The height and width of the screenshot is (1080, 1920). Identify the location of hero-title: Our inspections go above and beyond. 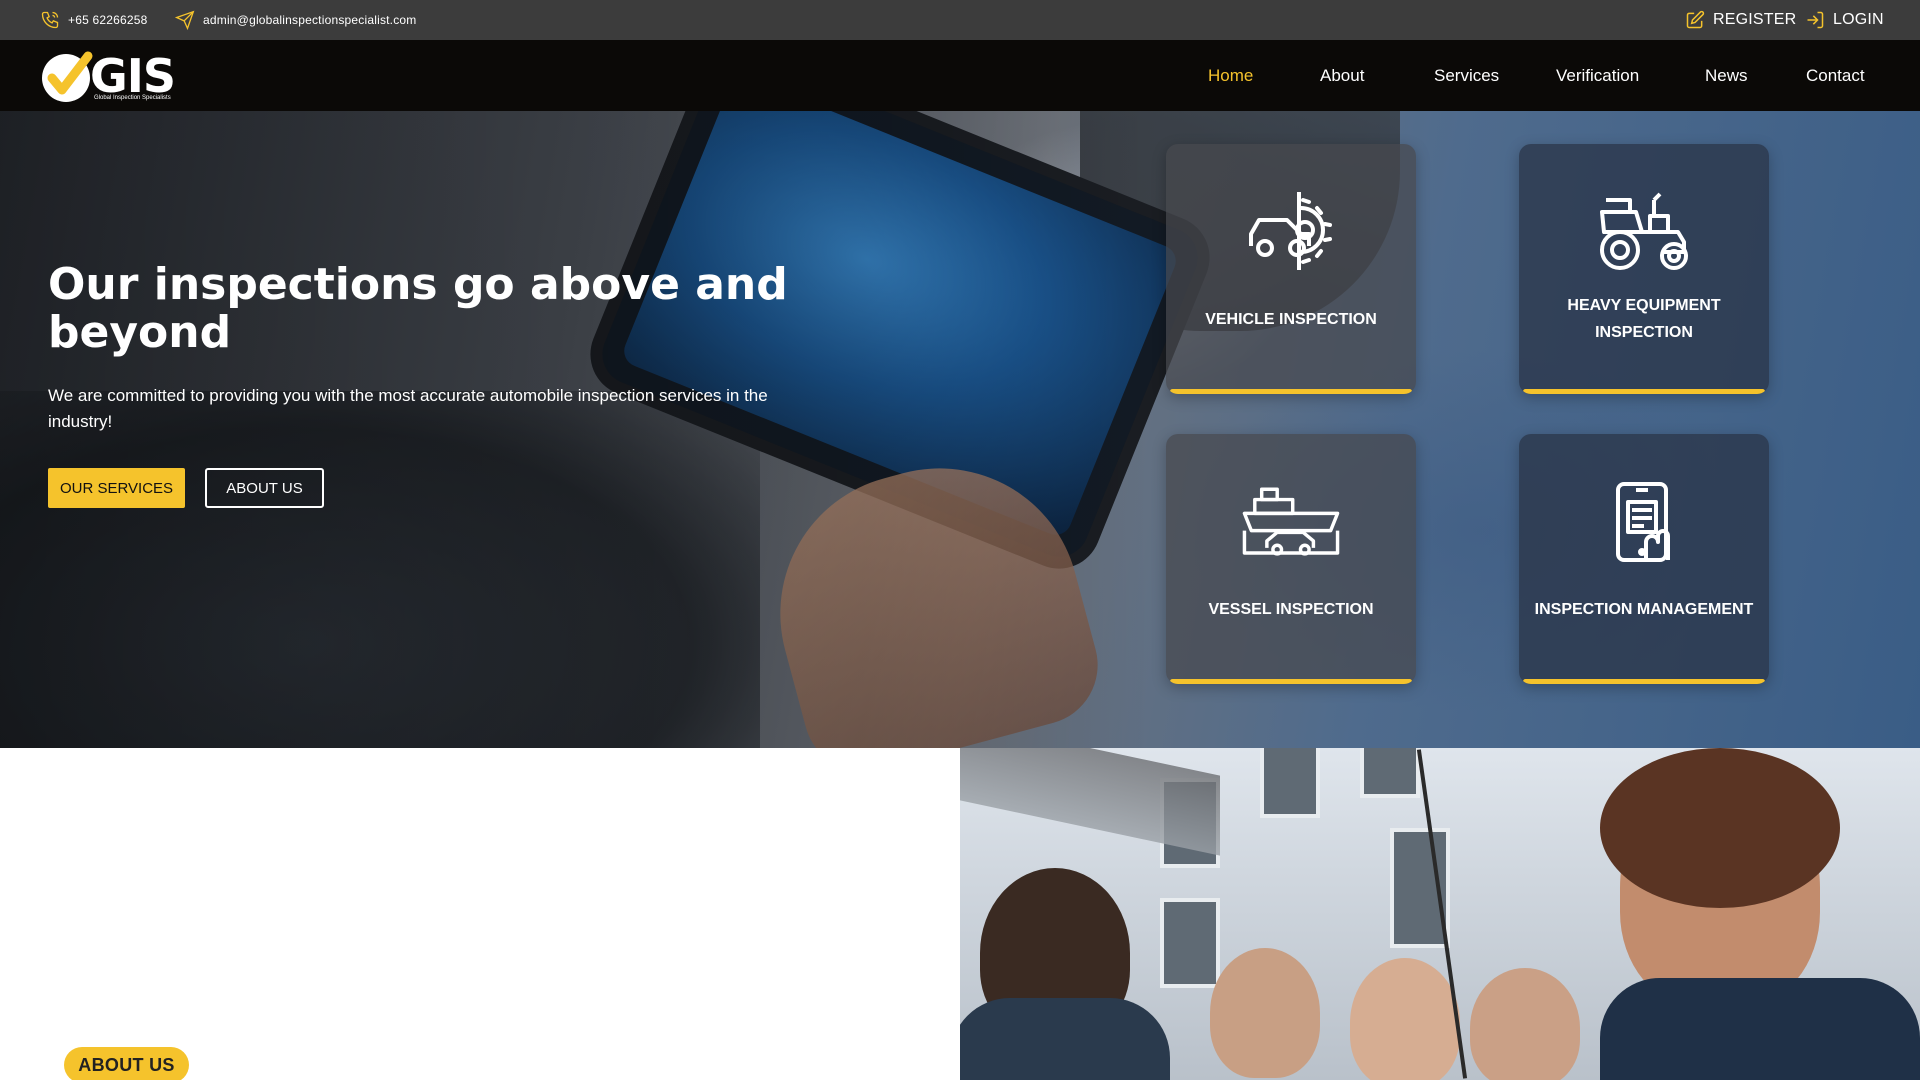
(418, 308).